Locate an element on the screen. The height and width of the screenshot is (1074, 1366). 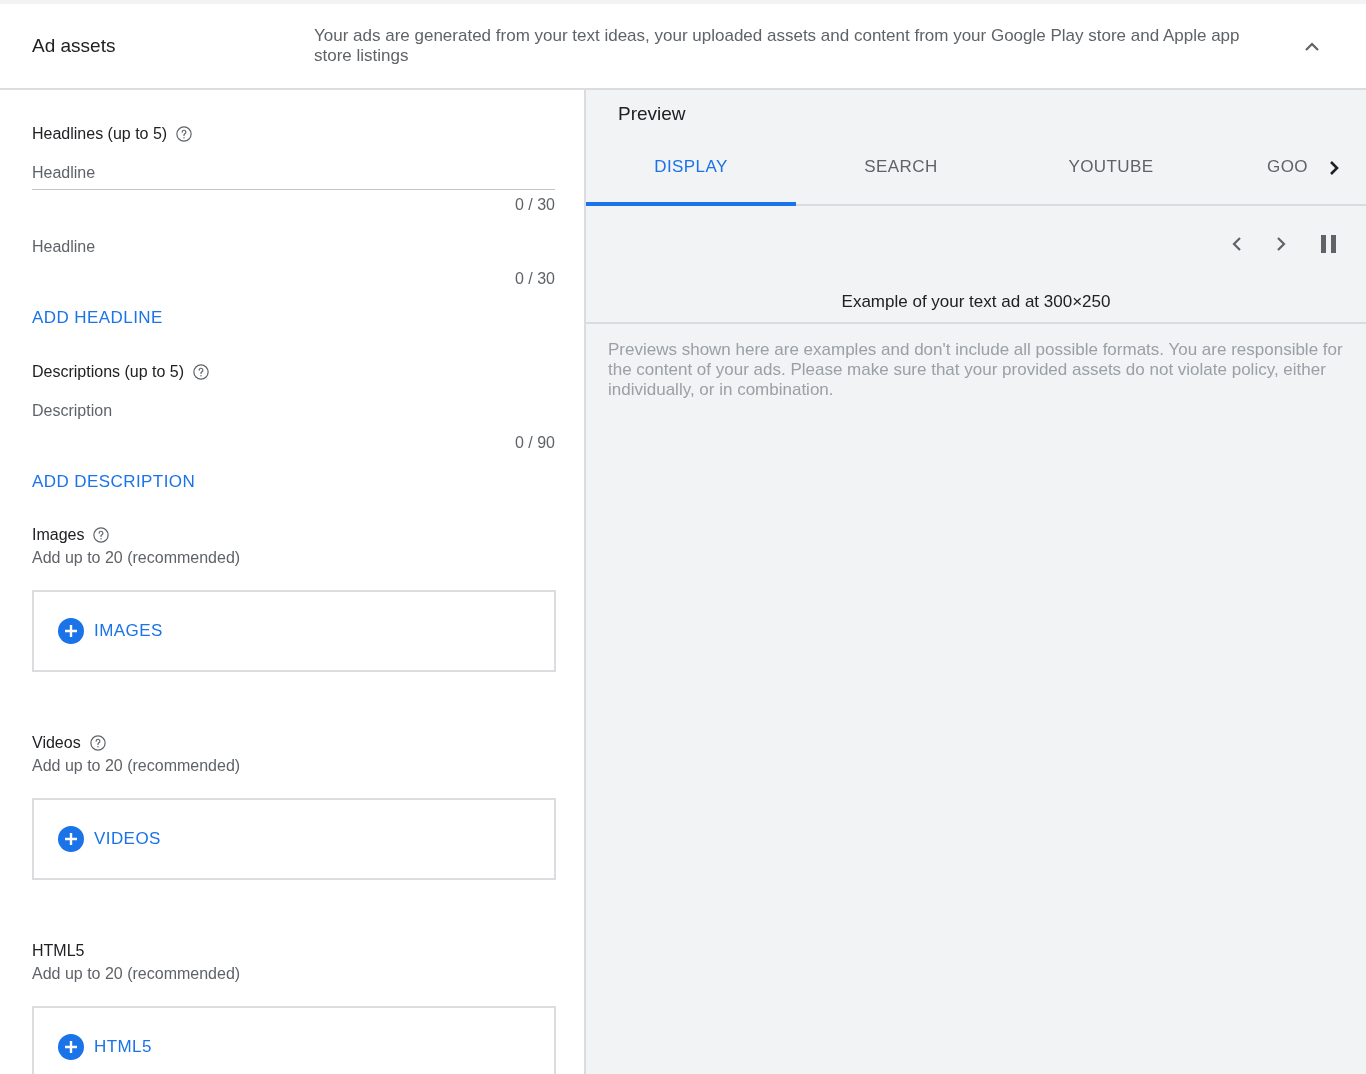
preview-tab: YOUTUBE is located at coordinates (1111, 169).